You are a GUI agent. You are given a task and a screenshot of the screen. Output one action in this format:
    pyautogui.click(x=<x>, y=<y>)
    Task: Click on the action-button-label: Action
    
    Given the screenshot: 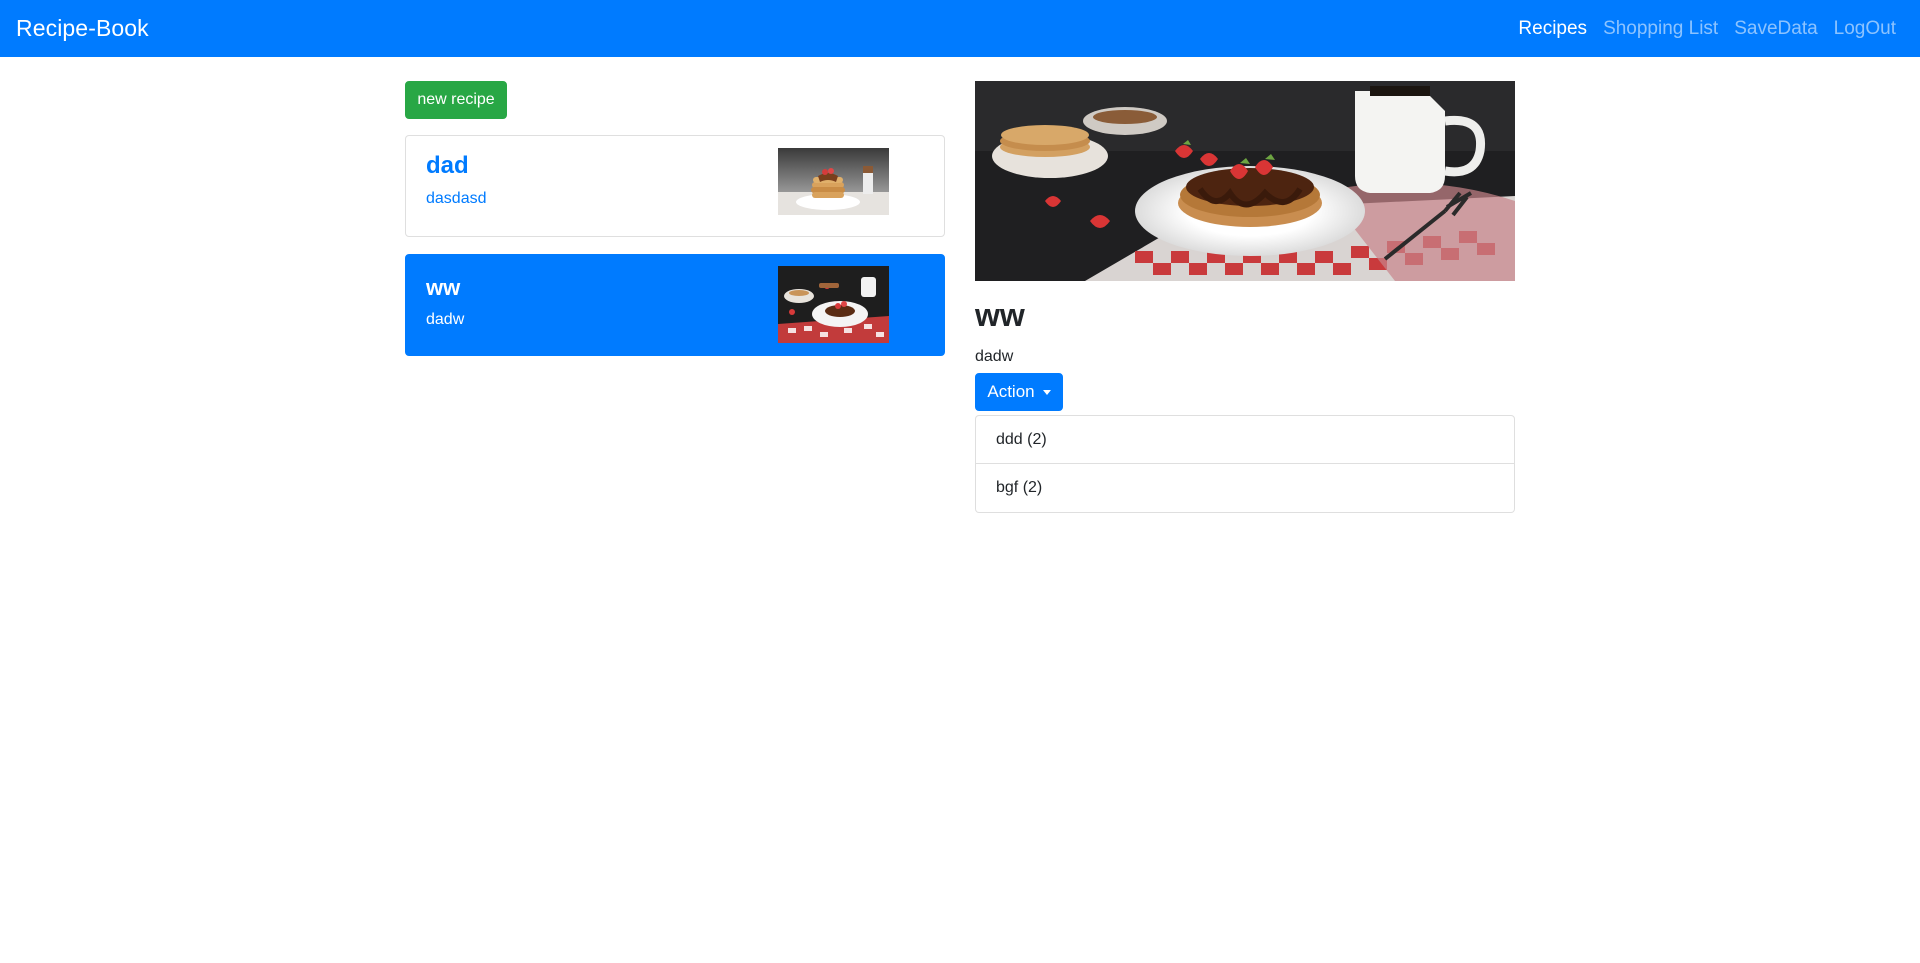 What is the action you would take?
    pyautogui.click(x=1011, y=391)
    